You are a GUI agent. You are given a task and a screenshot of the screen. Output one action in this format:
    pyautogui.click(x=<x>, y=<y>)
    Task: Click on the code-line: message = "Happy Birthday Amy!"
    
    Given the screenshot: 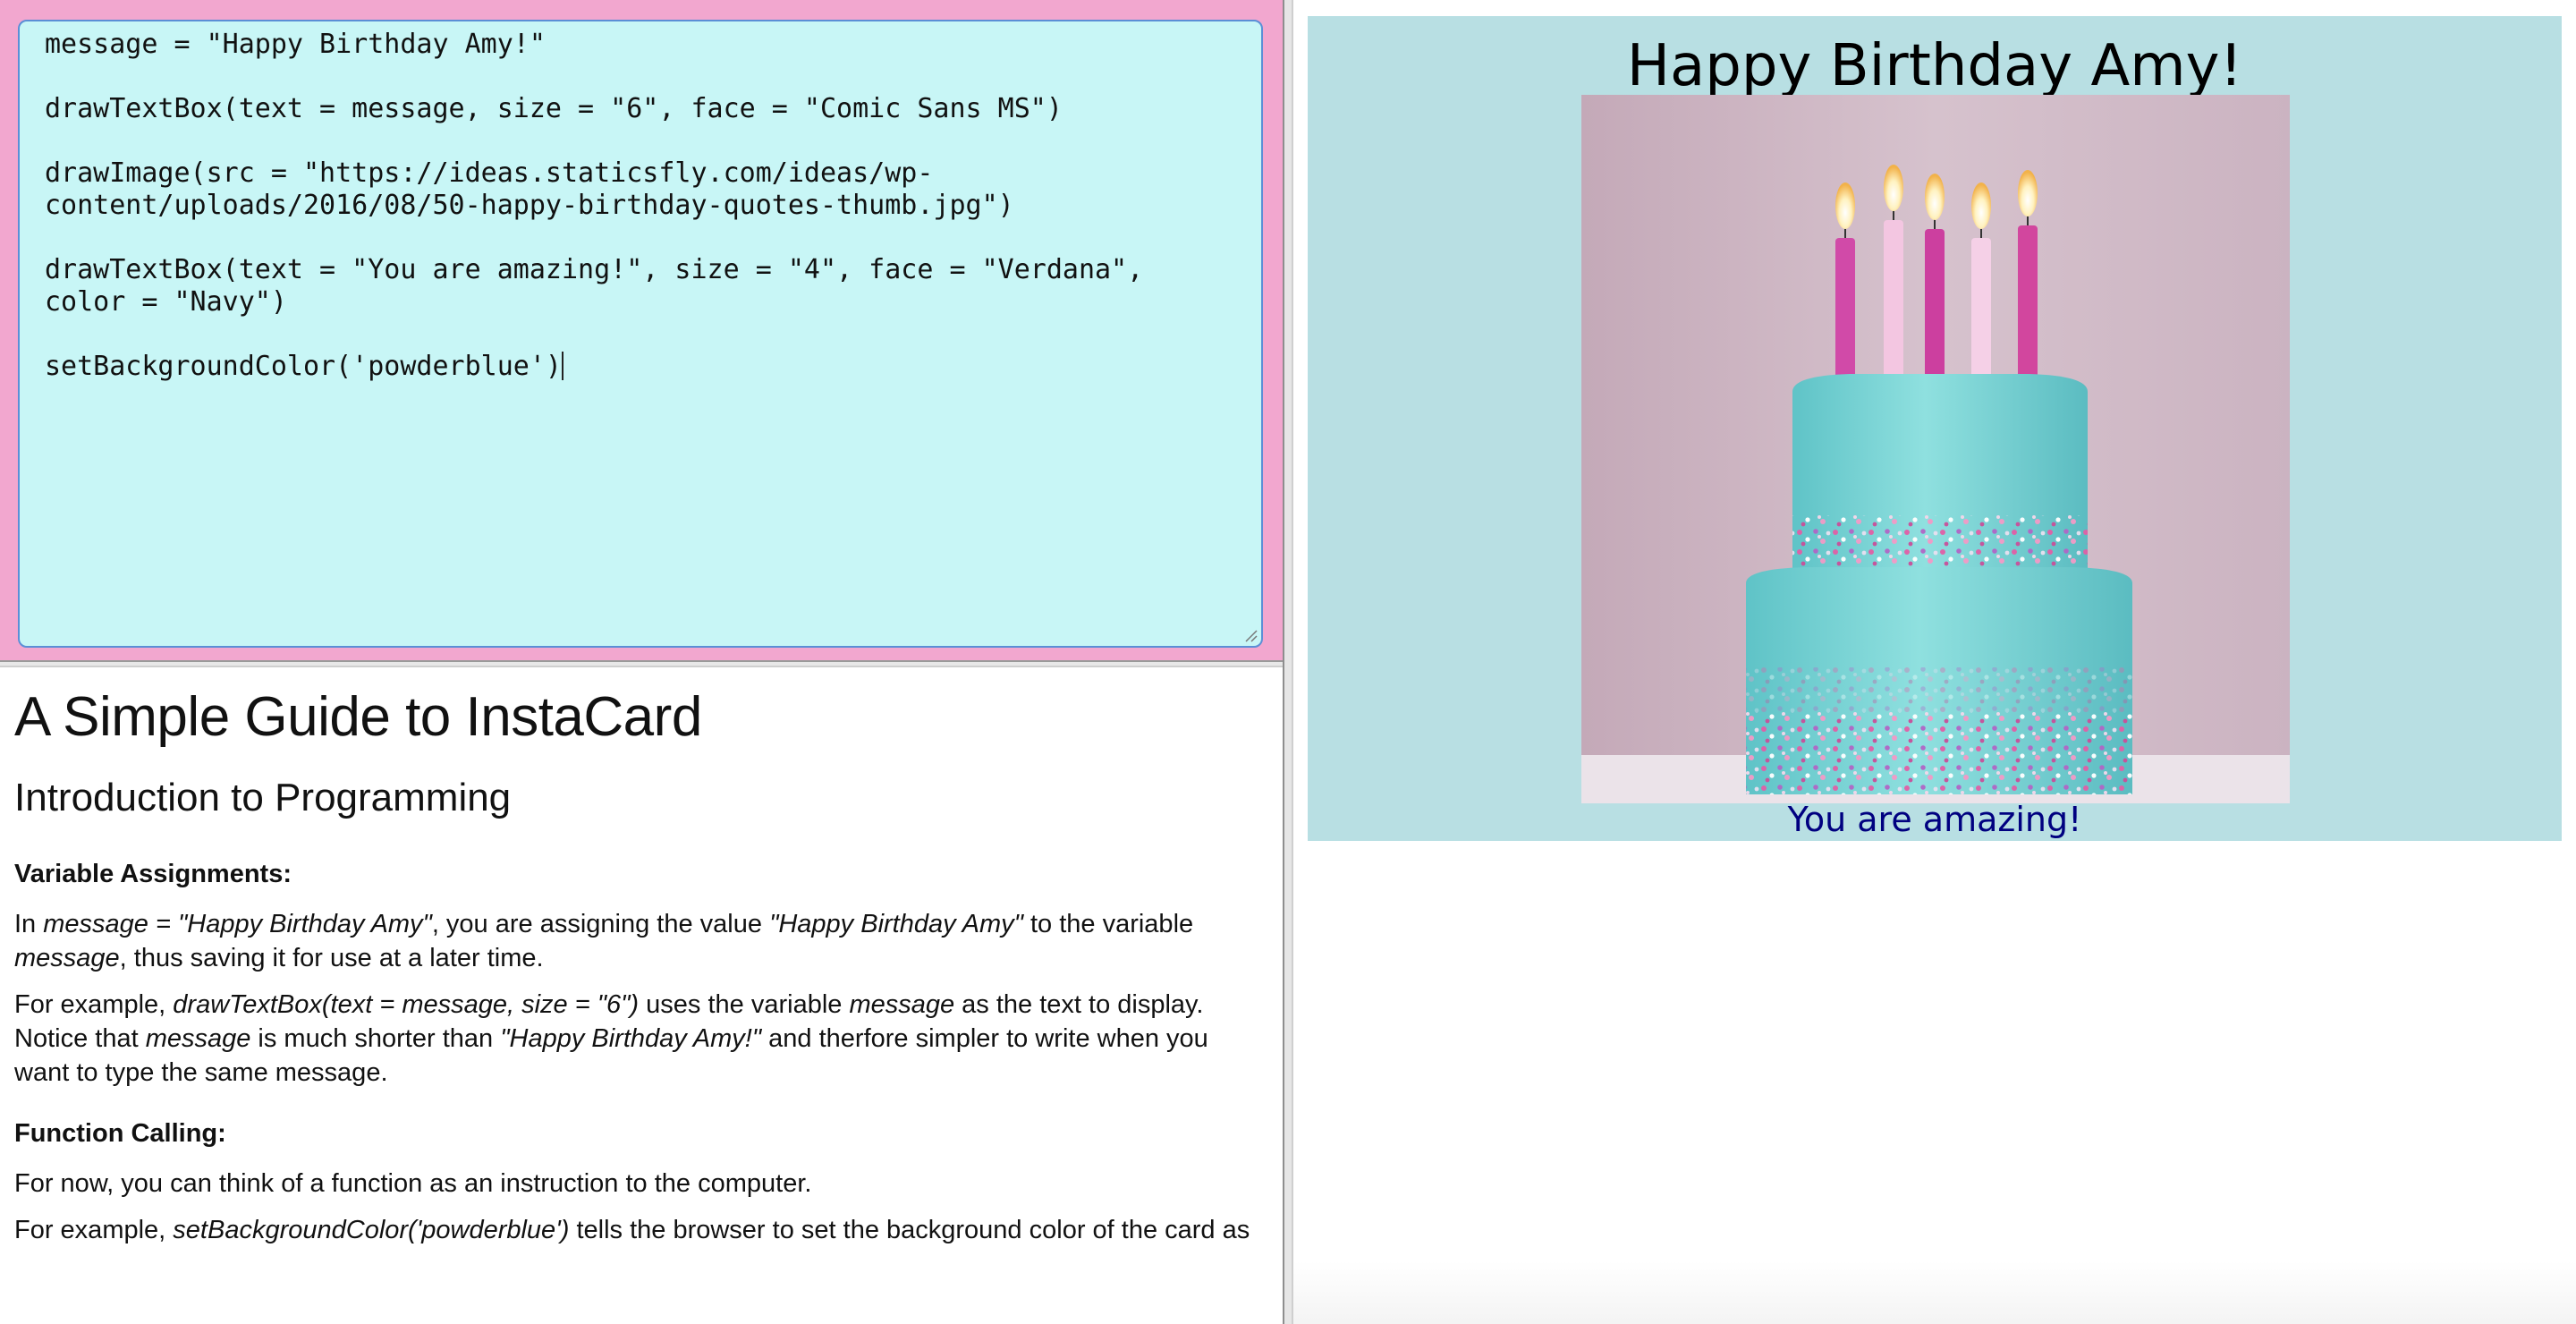 What is the action you would take?
    pyautogui.click(x=295, y=44)
    